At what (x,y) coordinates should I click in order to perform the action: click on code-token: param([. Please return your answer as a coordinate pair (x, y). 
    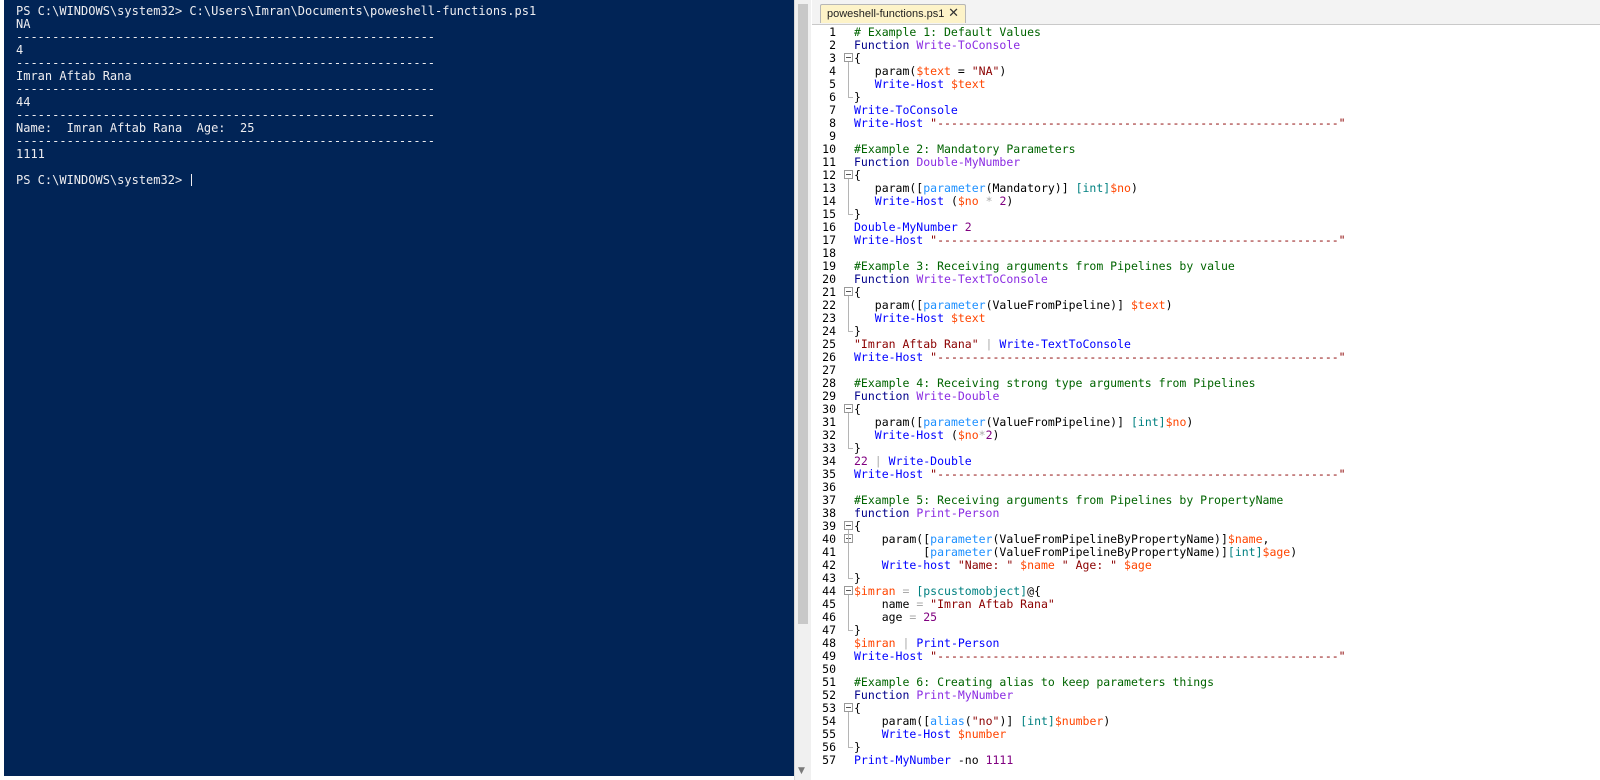
    Looking at the image, I should click on (889, 422).